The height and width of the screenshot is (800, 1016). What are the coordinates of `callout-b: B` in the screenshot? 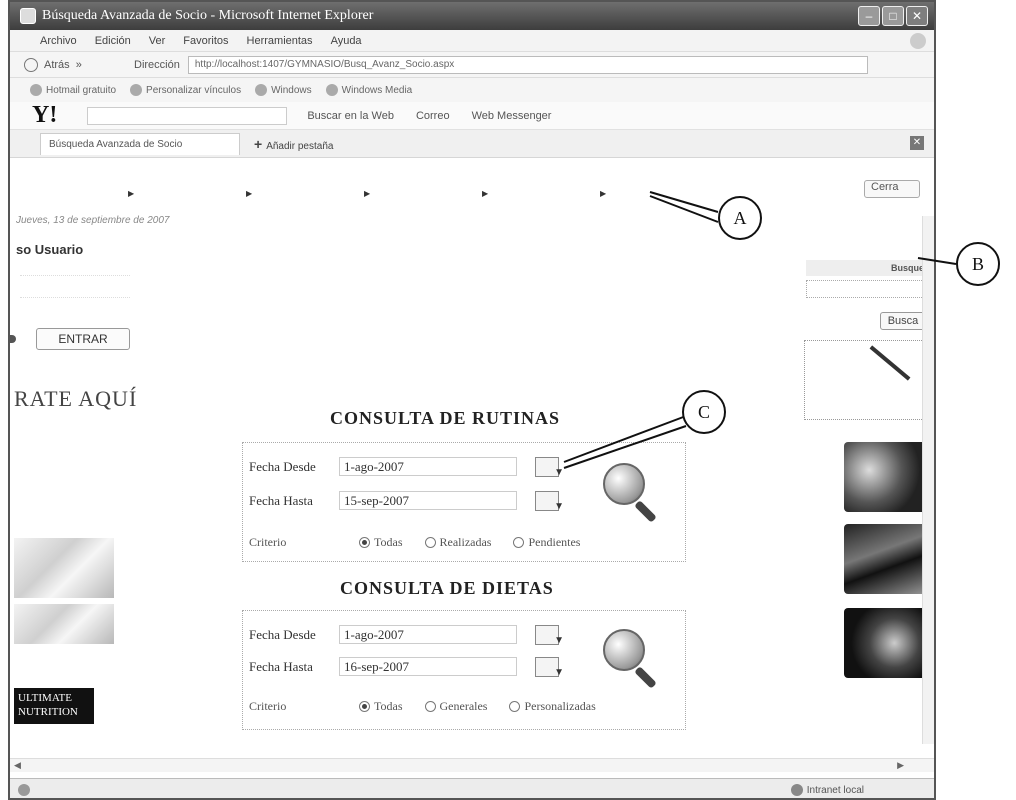 It's located at (978, 264).